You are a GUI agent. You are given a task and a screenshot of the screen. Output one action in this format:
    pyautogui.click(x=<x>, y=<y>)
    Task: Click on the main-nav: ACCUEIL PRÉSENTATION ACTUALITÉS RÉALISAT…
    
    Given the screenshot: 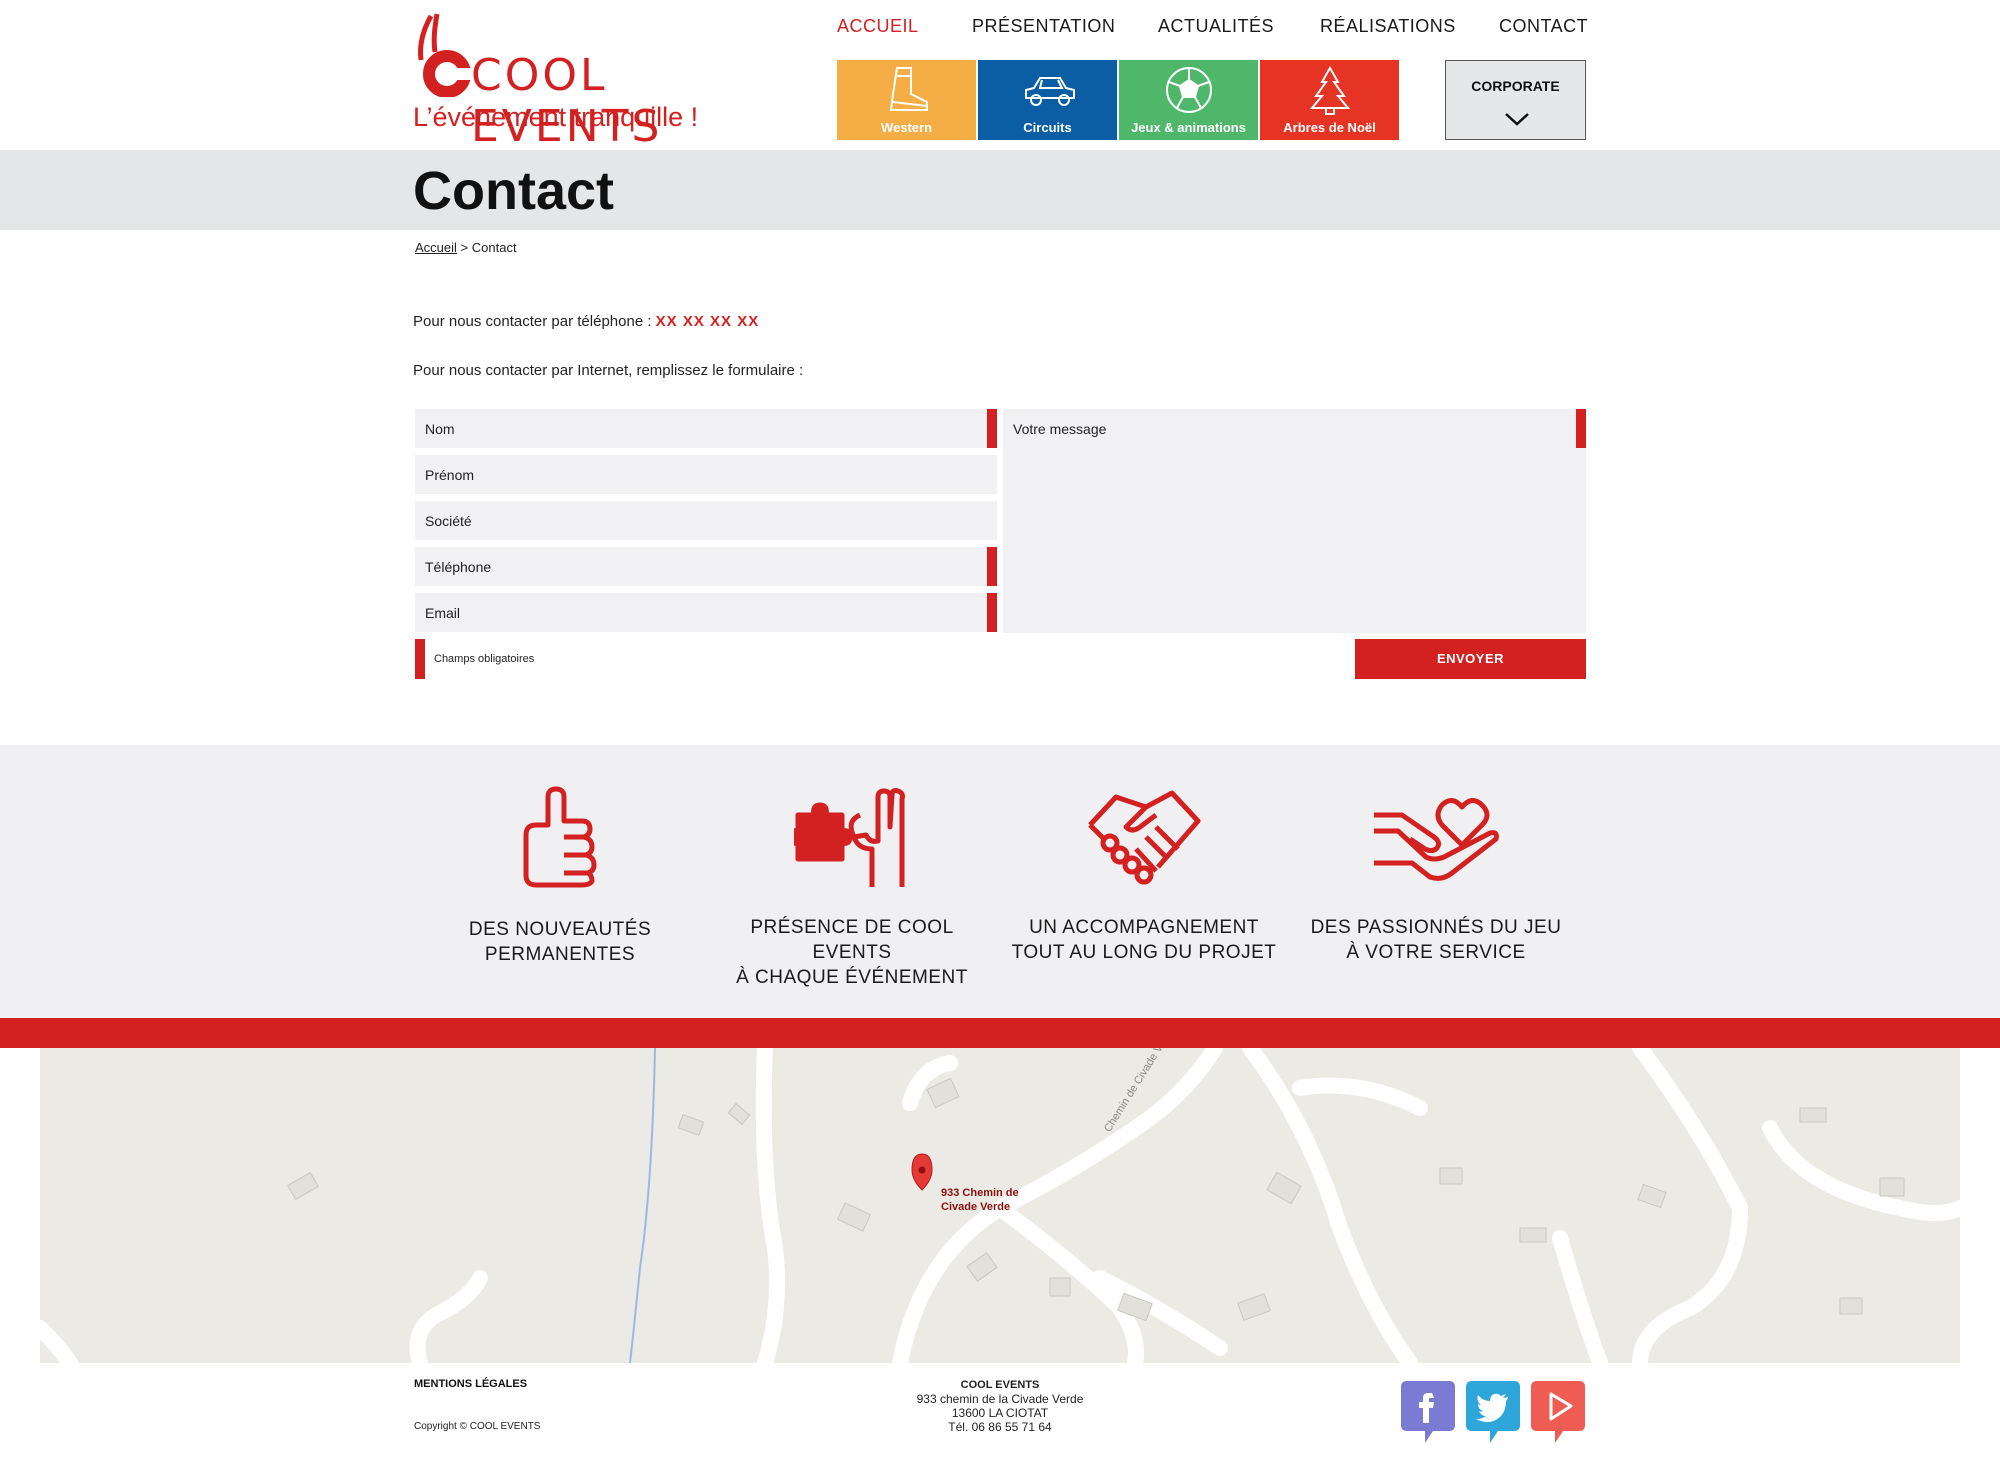 What is the action you would take?
    pyautogui.click(x=1212, y=31)
    